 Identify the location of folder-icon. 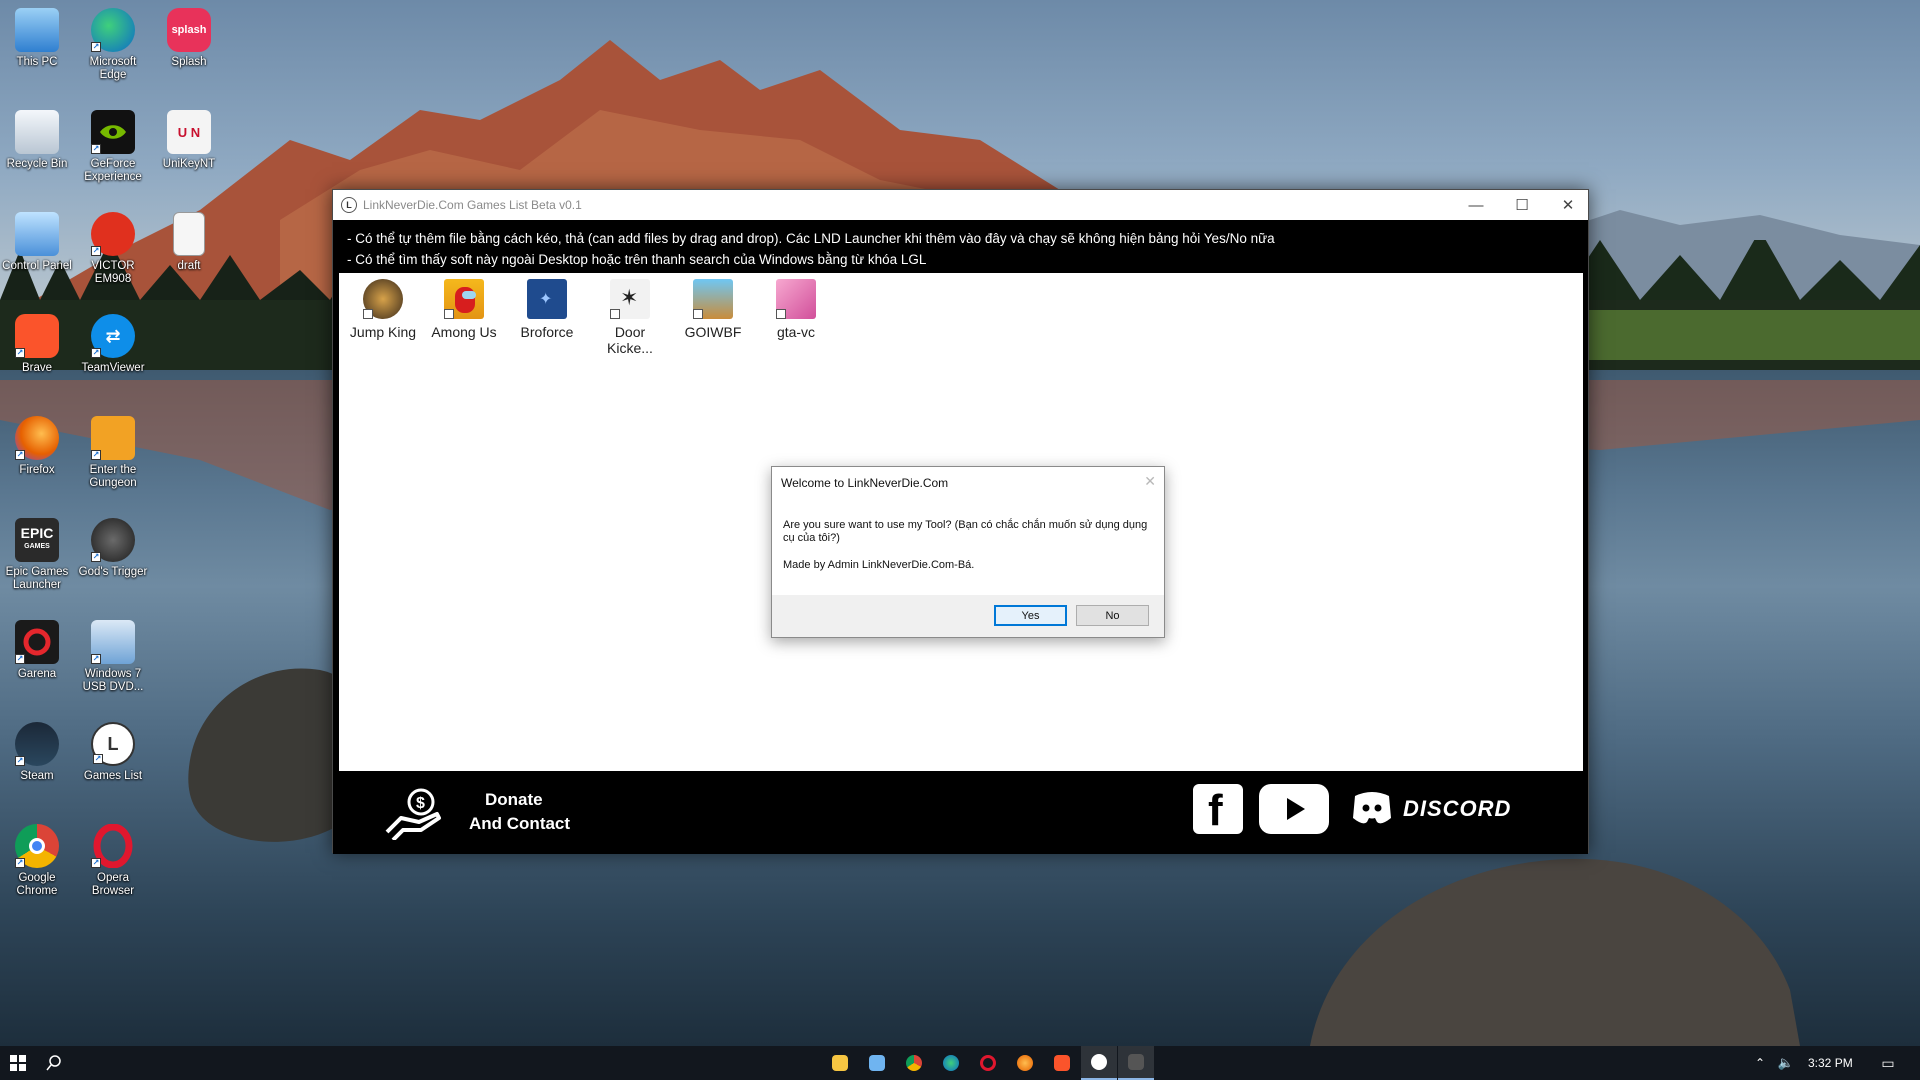
(840, 1063).